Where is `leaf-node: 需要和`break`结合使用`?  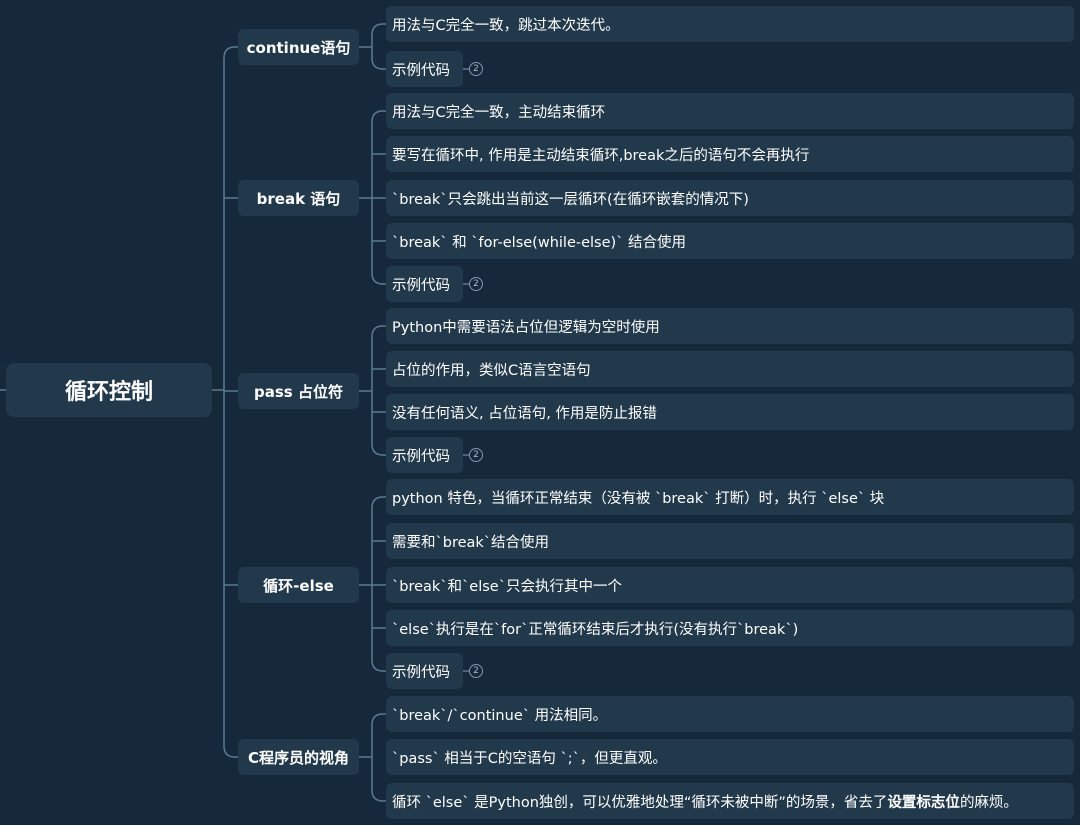
leaf-node: 需要和`break`结合使用 is located at coordinates (730, 541).